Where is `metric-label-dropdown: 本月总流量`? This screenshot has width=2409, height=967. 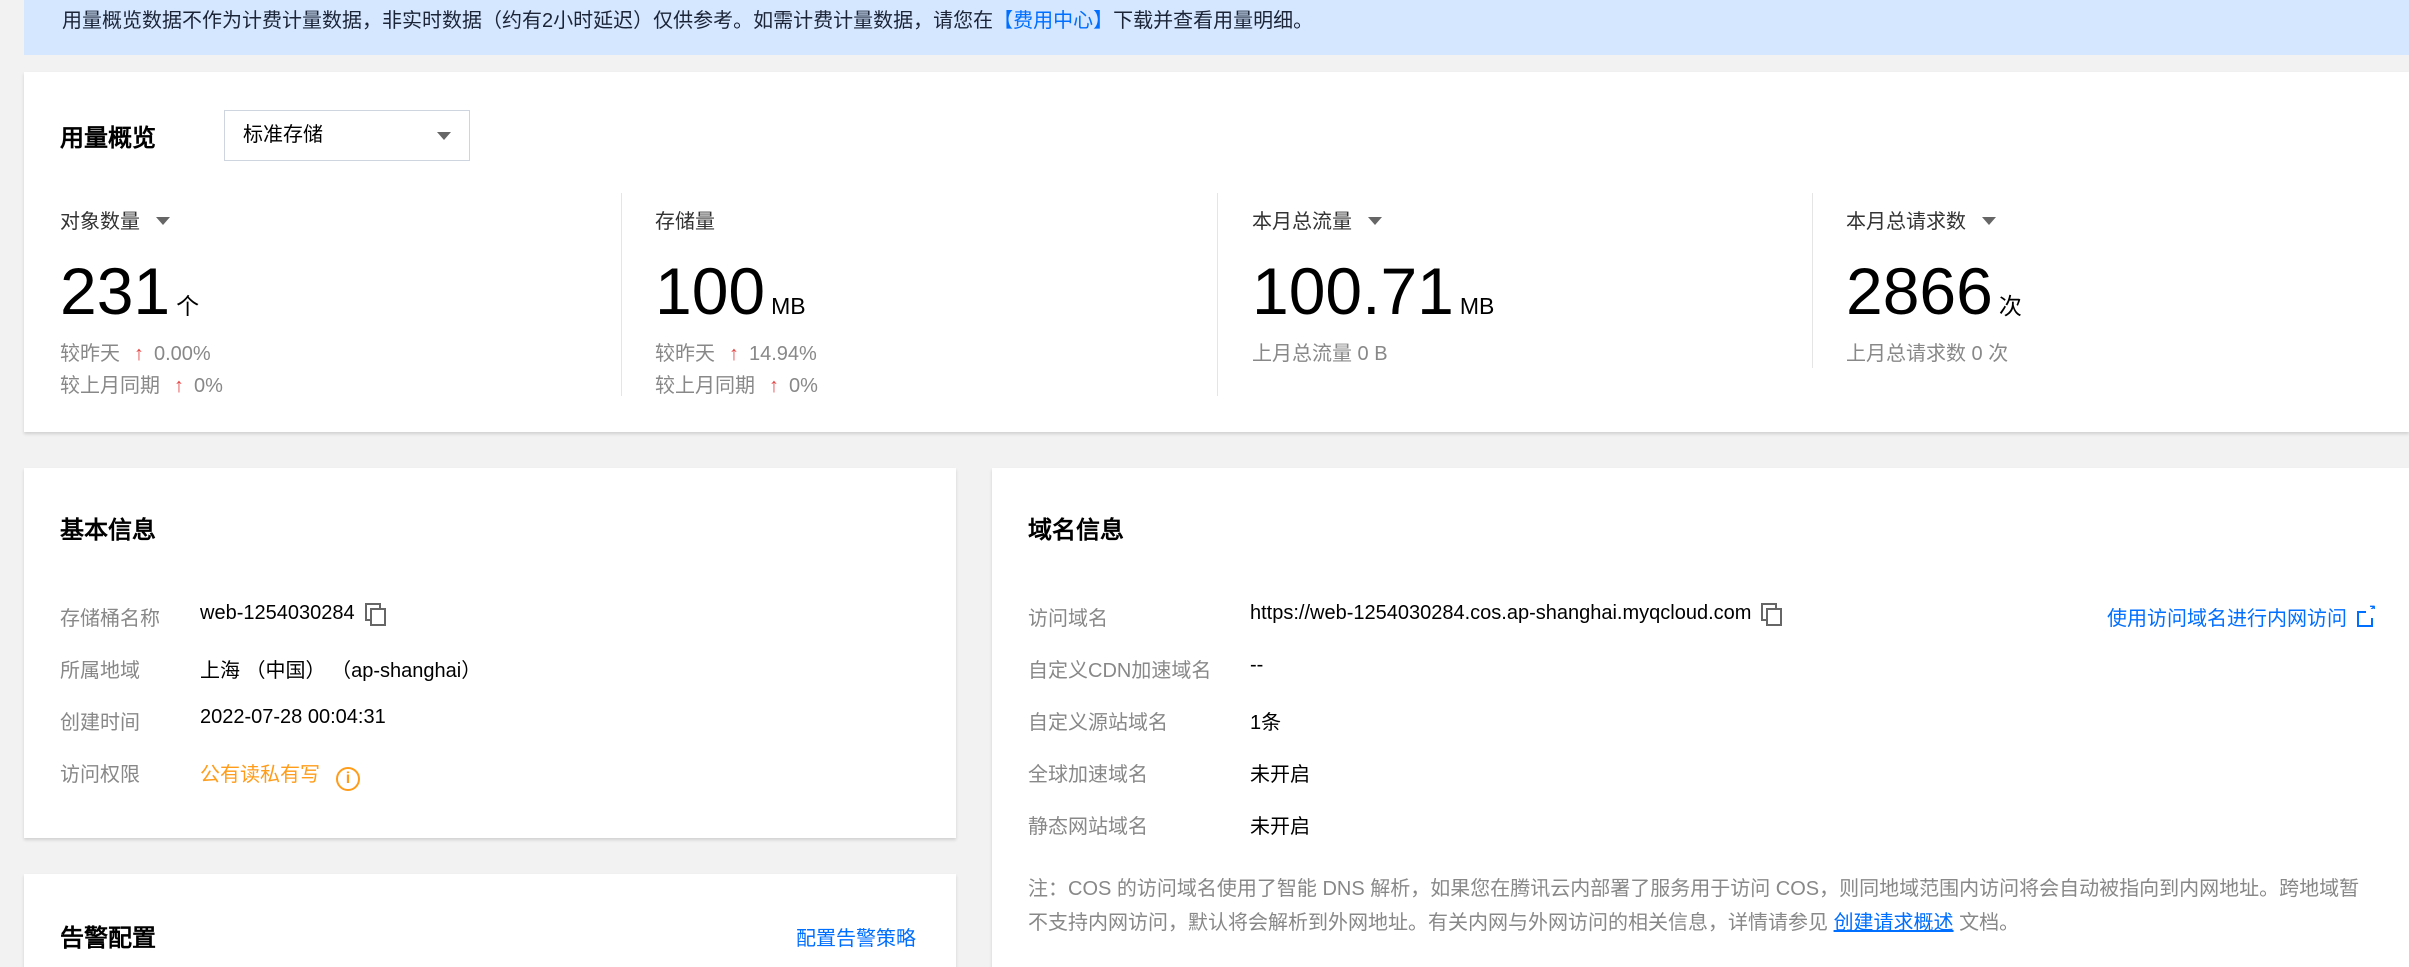 metric-label-dropdown: 本月总流量 is located at coordinates (1317, 219).